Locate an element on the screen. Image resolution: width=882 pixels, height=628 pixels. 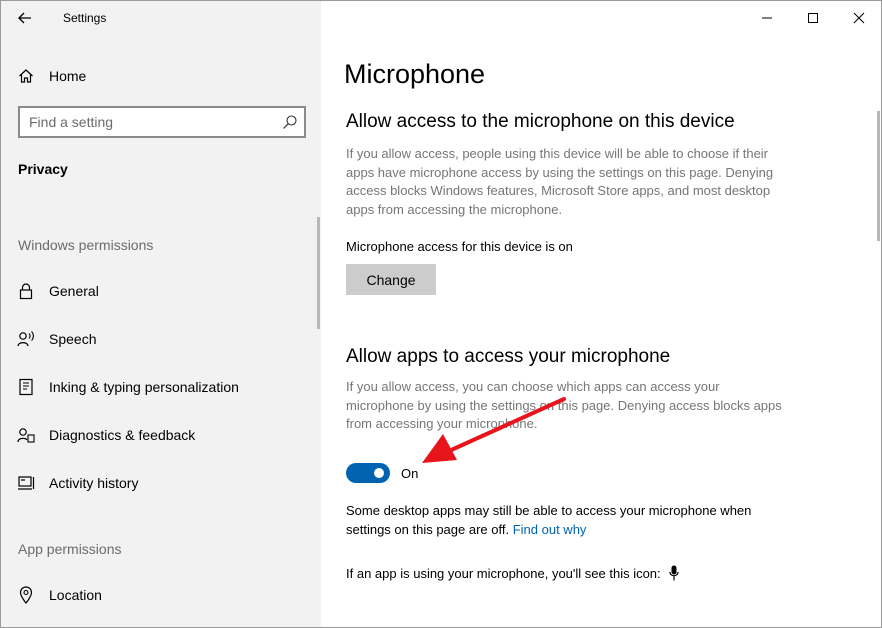
group-label-app-permissions: App permissions is located at coordinates (70, 549).